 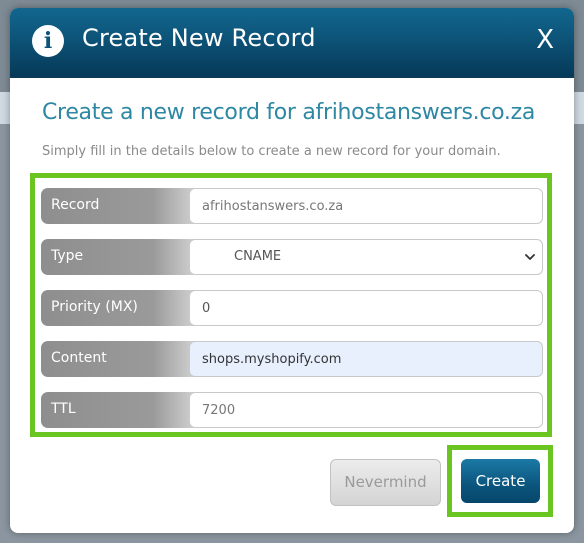 What do you see at coordinates (48, 41) in the screenshot?
I see `info-icon: i` at bounding box center [48, 41].